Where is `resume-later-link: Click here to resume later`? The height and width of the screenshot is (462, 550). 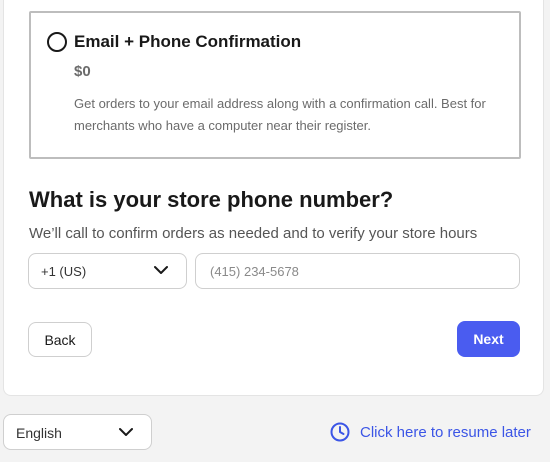 resume-later-link: Click here to resume later is located at coordinates (430, 432).